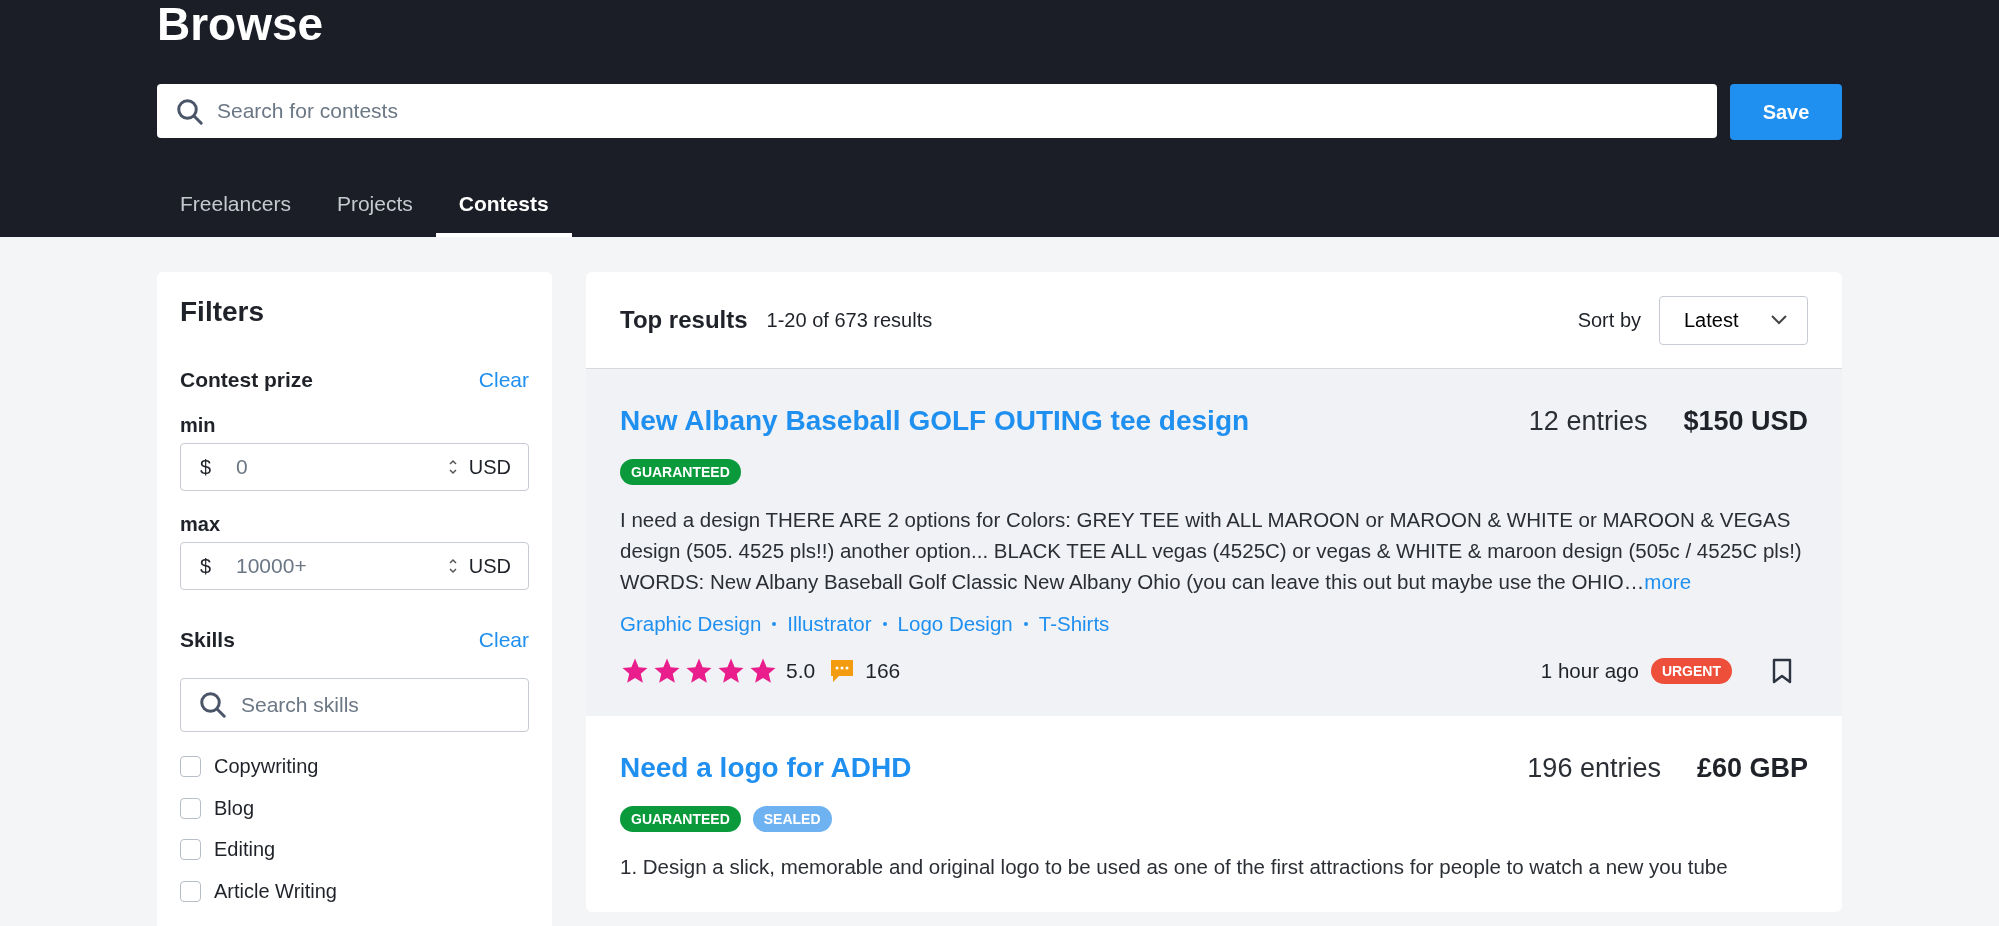 The image size is (1999, 926). Describe the element at coordinates (829, 624) in the screenshot. I see `skill-tag-link: Illustrator` at that location.